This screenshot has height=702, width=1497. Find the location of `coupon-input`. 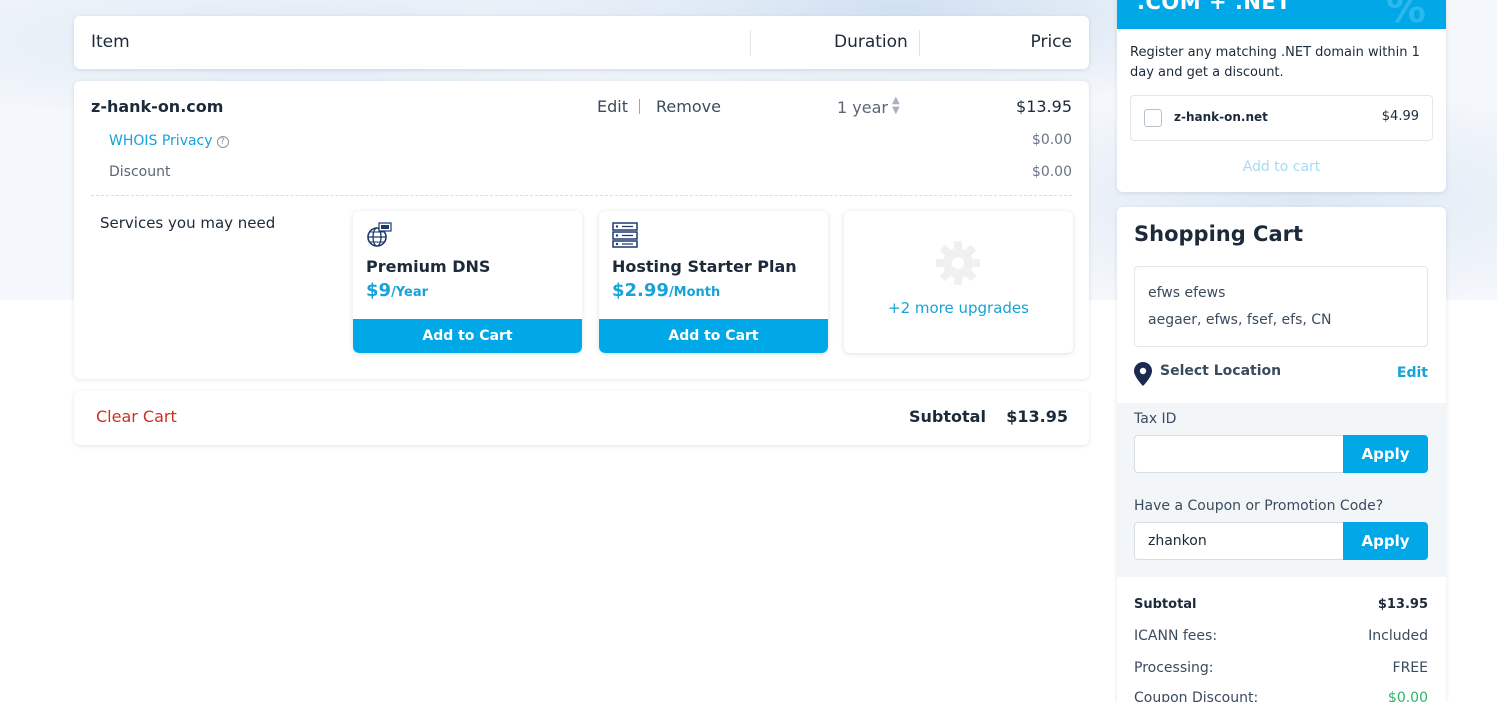

coupon-input is located at coordinates (1238, 541).